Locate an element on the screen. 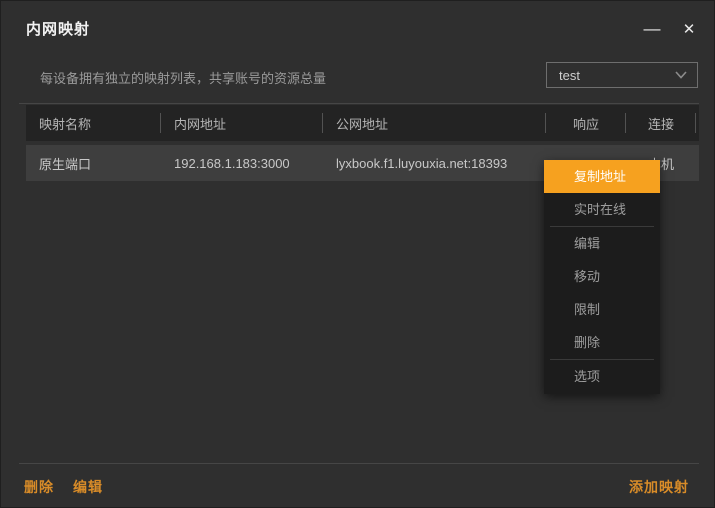 The height and width of the screenshot is (508, 715). menu-item-realtime-online: 实时在线 is located at coordinates (602, 209).